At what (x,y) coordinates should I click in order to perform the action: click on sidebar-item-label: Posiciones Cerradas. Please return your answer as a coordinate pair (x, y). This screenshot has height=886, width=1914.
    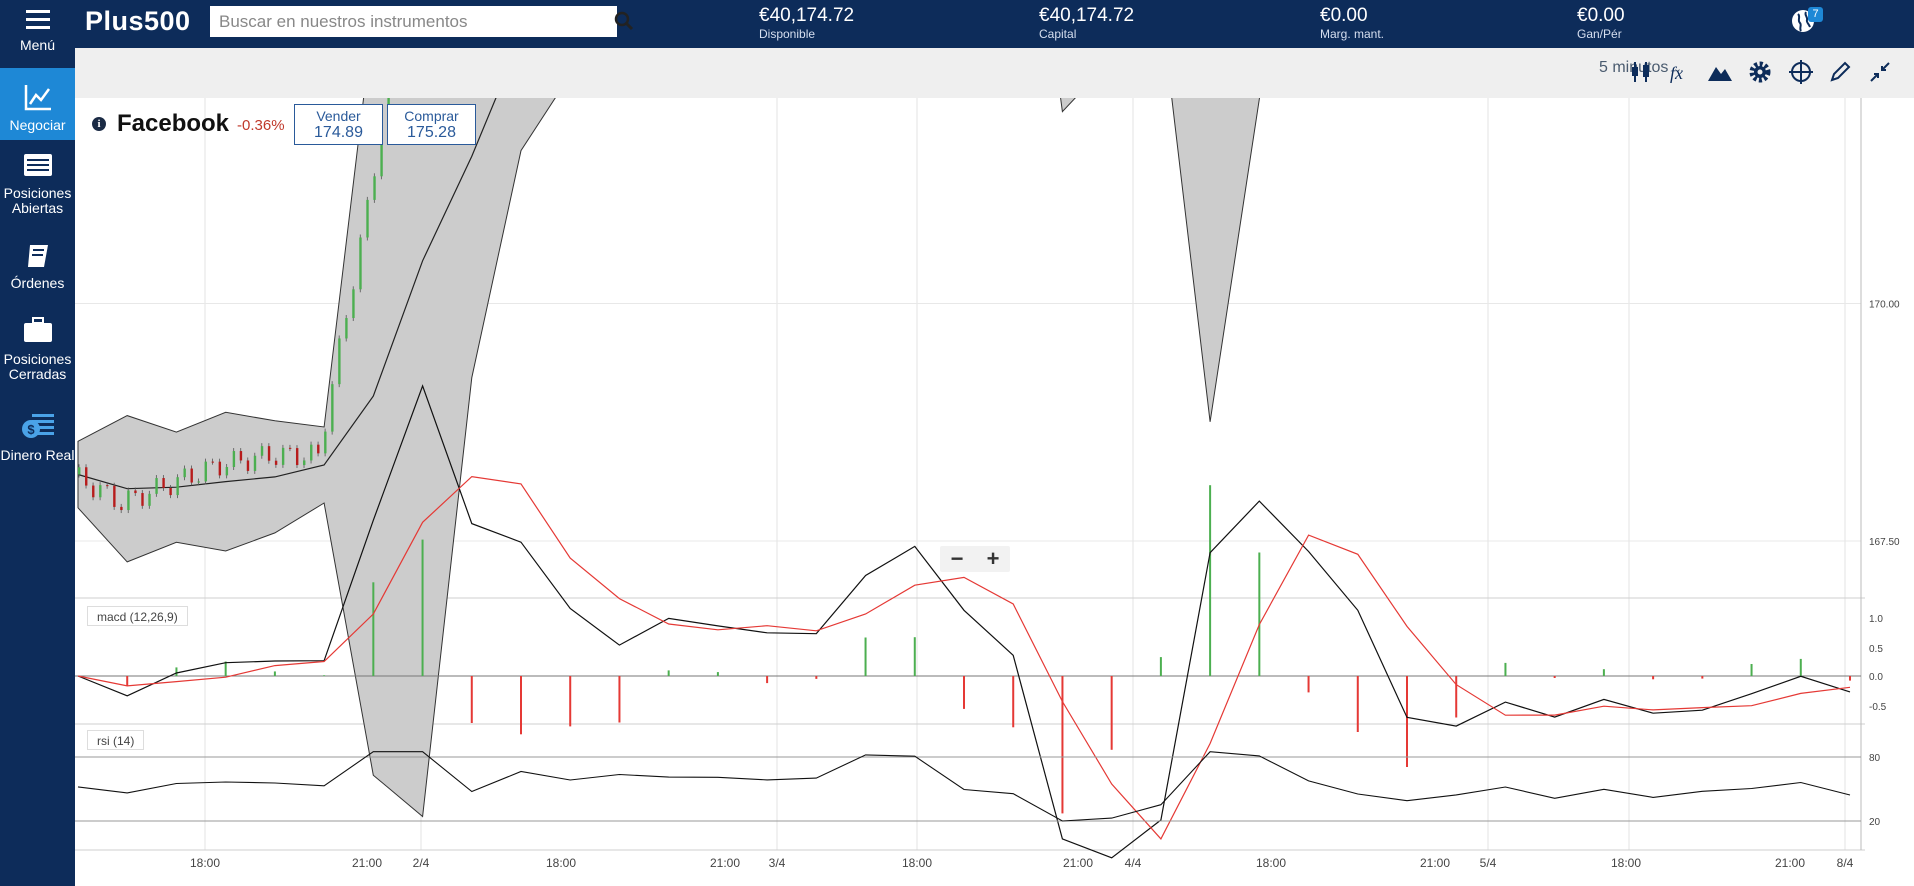
    Looking at the image, I should click on (37, 366).